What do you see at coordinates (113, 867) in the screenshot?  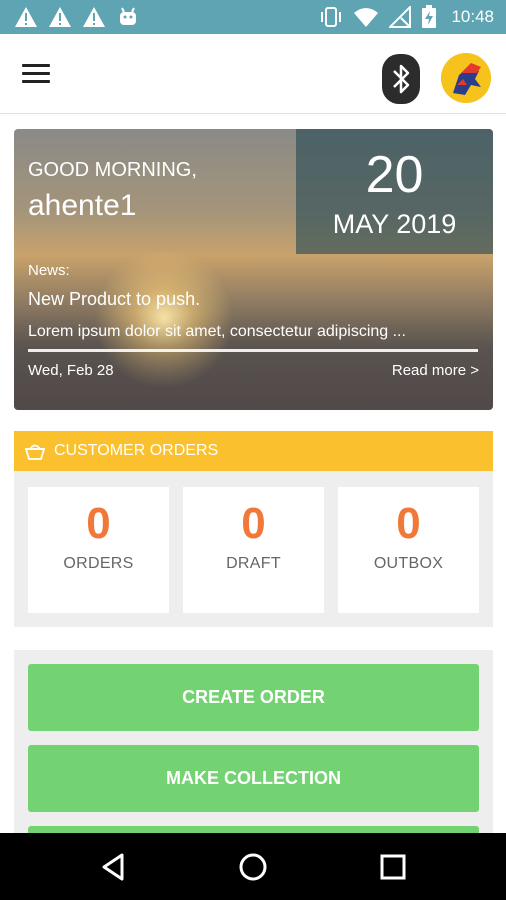 I see `back-icon` at bounding box center [113, 867].